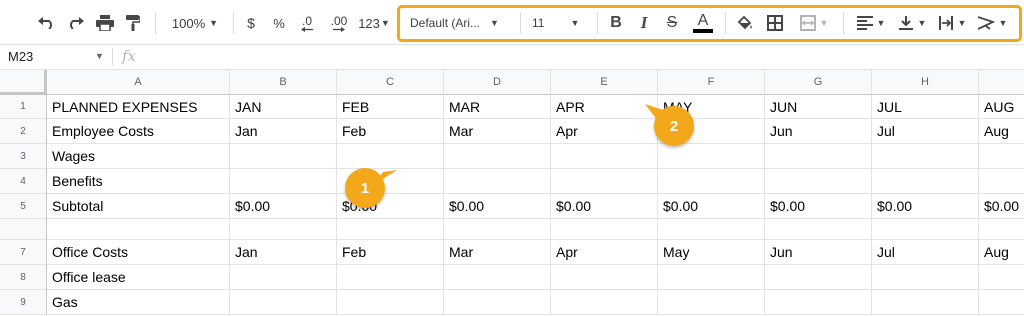 The width and height of the screenshot is (1024, 316). Describe the element at coordinates (374, 23) in the screenshot. I see `number-format-select: 123 ▼` at that location.